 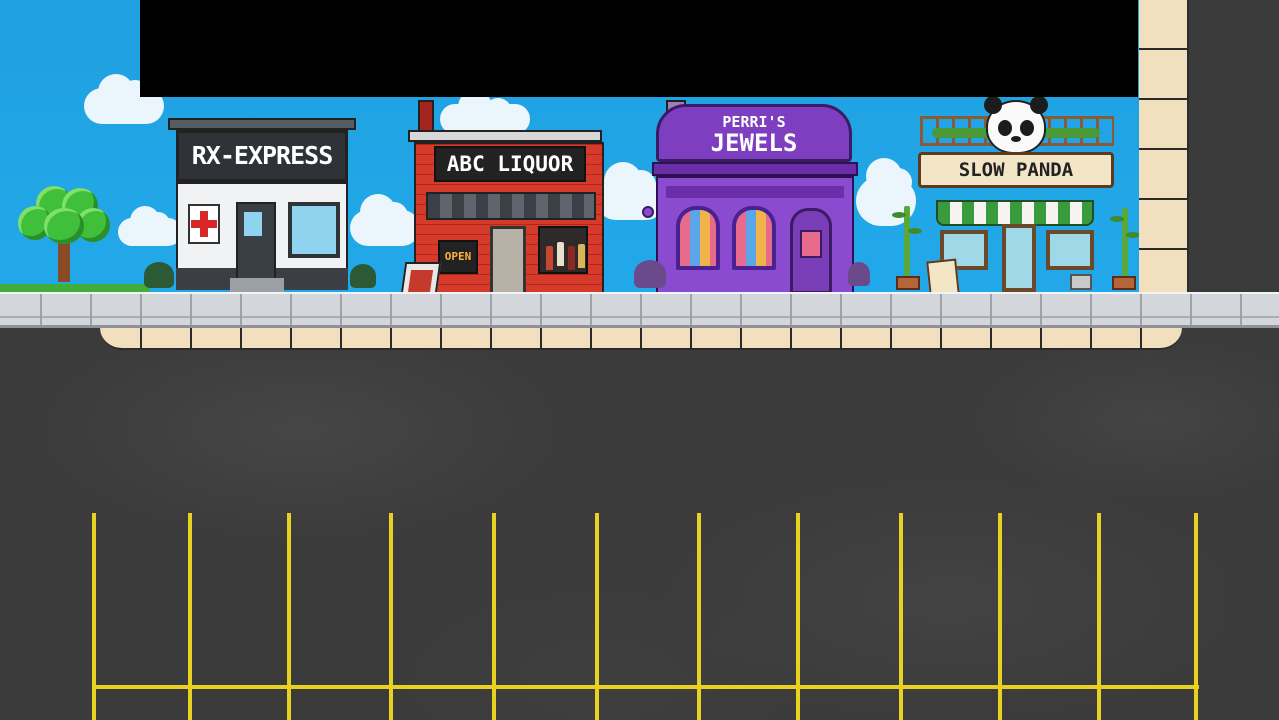 I want to click on parking-line-horizontal, so click(x=645, y=687).